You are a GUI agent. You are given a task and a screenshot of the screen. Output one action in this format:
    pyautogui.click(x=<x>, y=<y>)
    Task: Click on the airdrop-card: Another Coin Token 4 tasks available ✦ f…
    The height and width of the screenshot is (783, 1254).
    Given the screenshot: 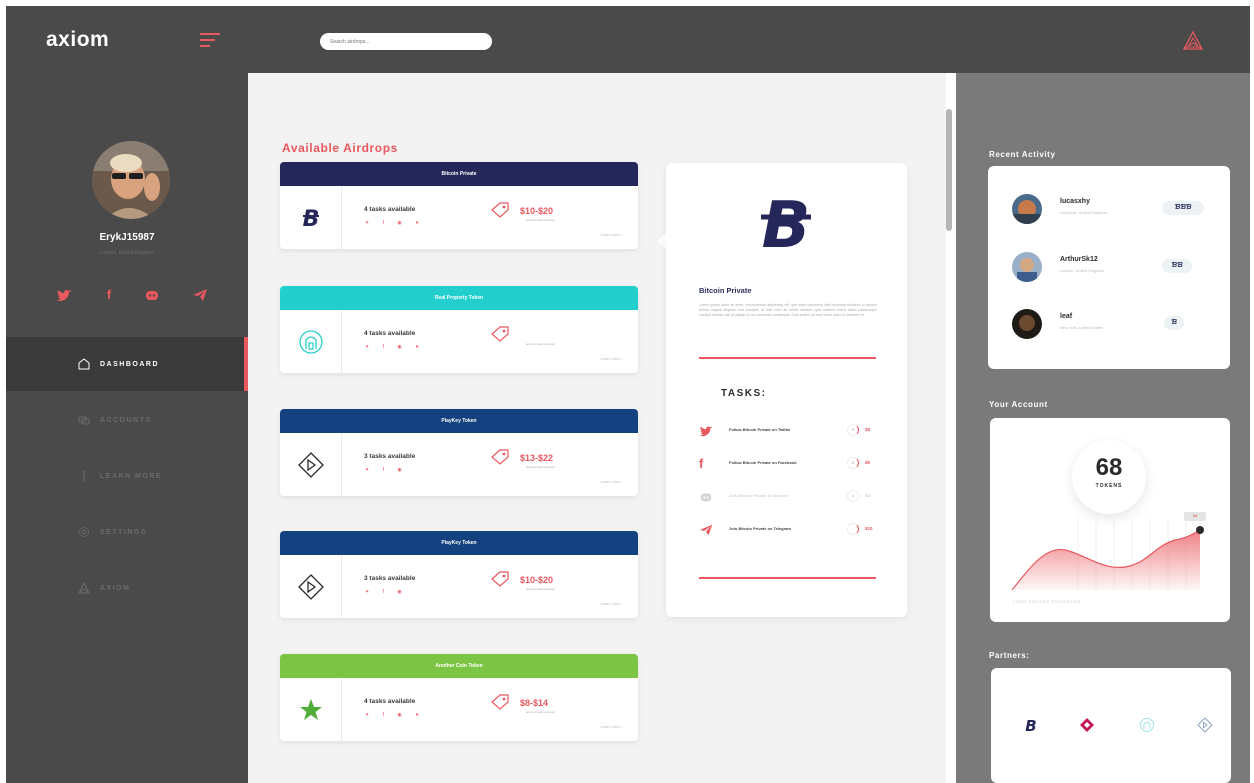 What is the action you would take?
    pyautogui.click(x=459, y=697)
    